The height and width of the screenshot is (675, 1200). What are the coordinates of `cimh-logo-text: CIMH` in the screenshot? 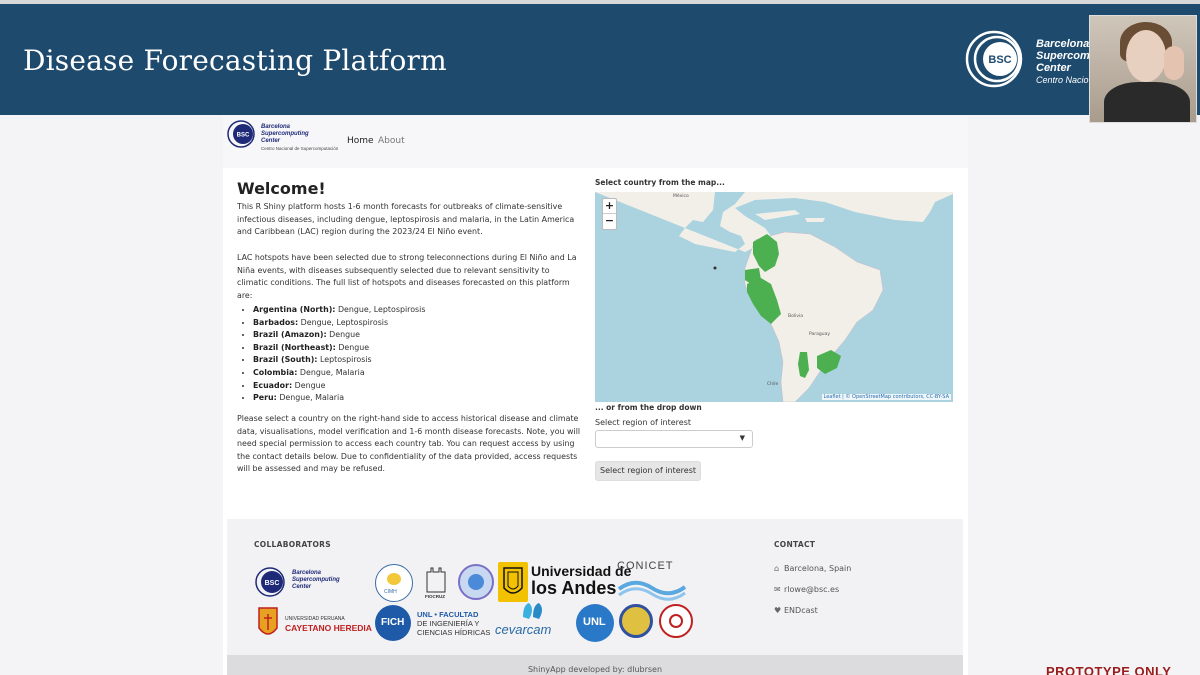 It's located at (390, 592).